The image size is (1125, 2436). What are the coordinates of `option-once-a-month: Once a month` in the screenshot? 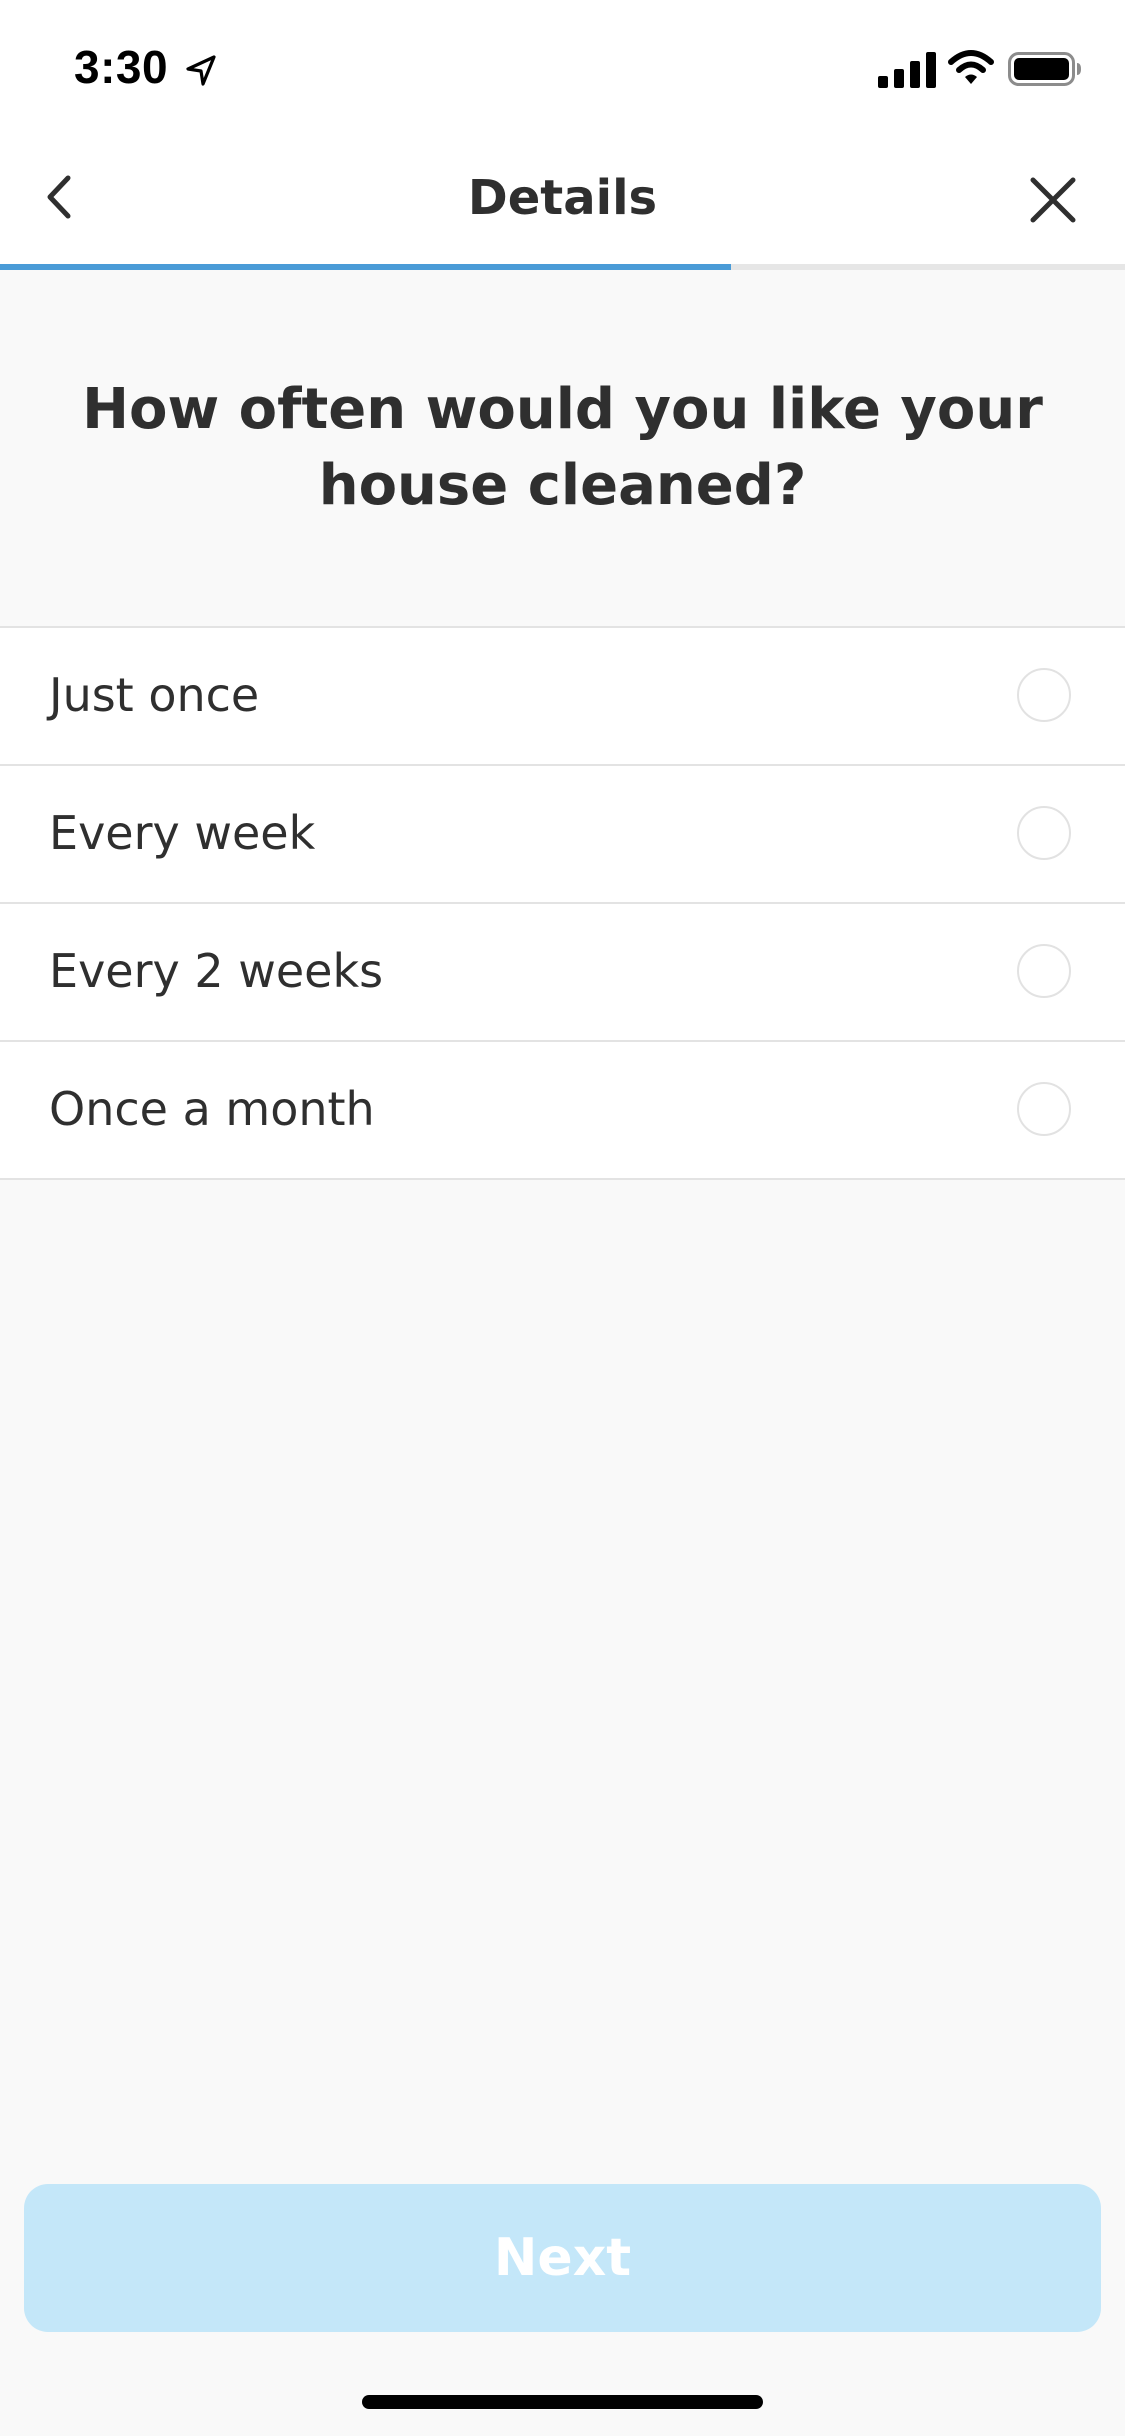 It's located at (562, 1111).